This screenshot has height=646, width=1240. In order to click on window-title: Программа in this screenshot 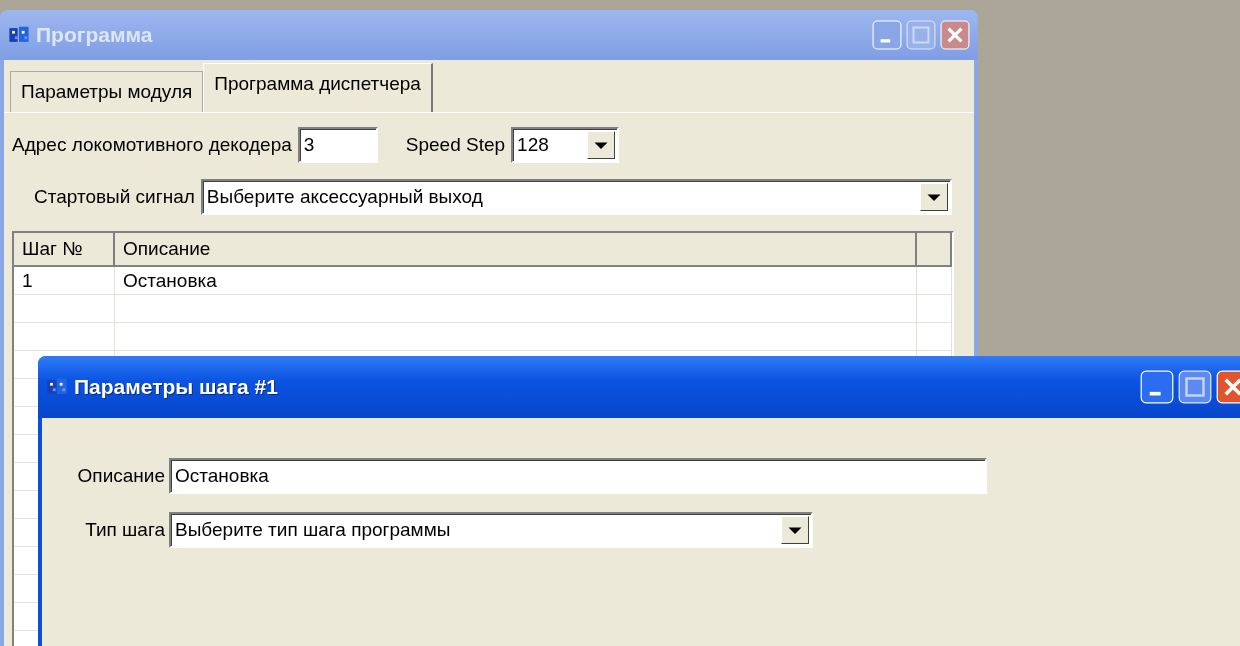, I will do `click(95, 35)`.